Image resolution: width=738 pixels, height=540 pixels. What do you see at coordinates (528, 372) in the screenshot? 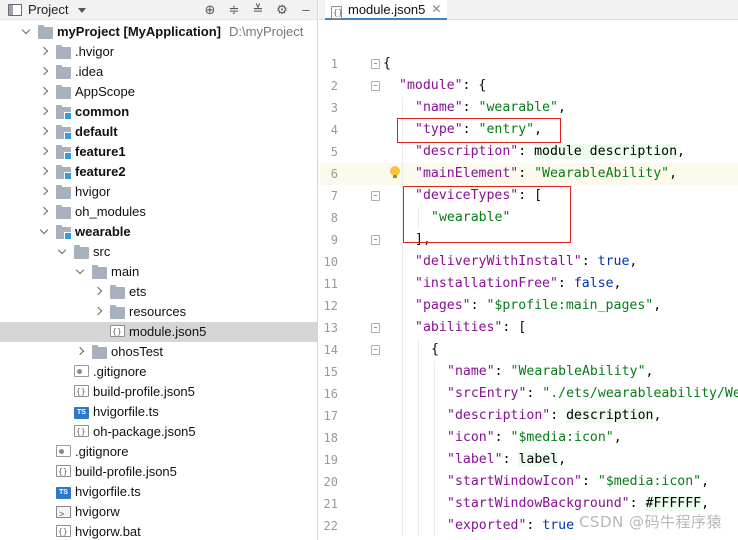
I see `code-line: 15 "name": "WearableAbility",` at bounding box center [528, 372].